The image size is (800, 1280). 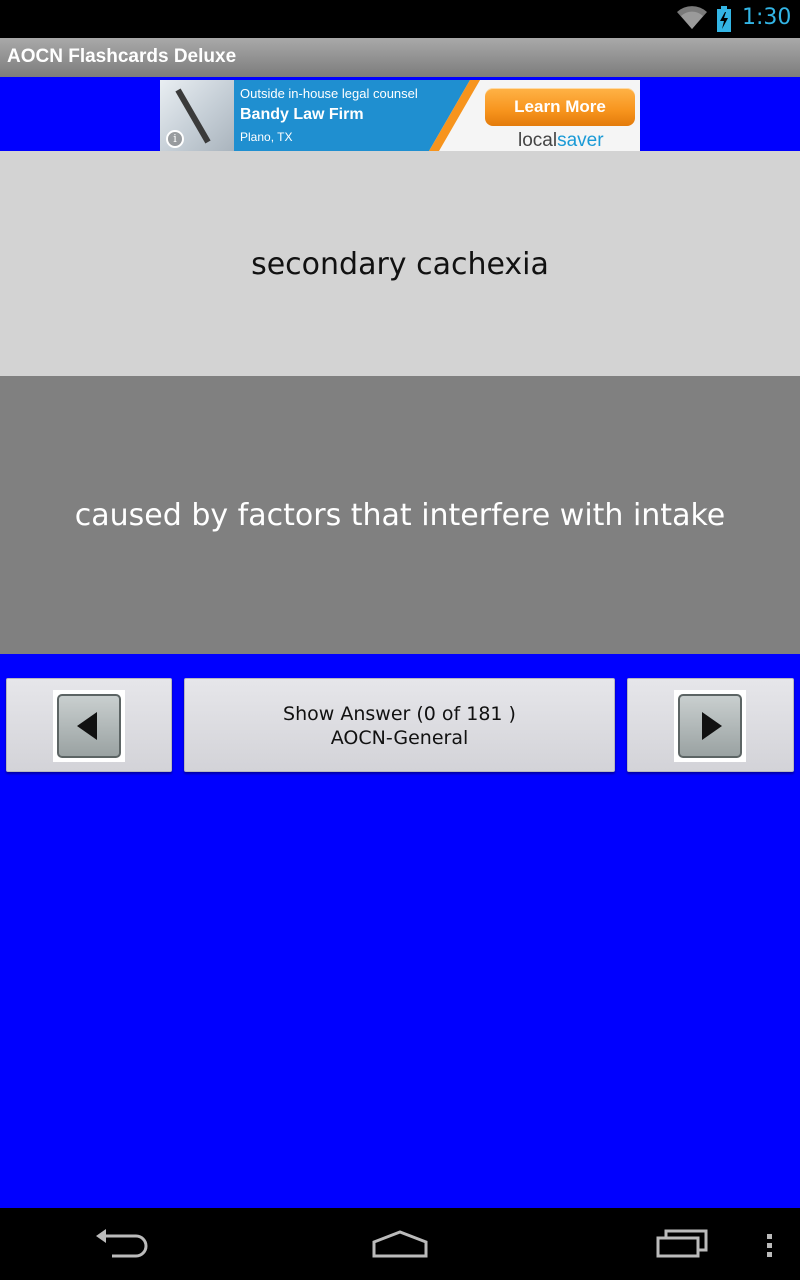 I want to click on next-button-face, so click(x=710, y=726).